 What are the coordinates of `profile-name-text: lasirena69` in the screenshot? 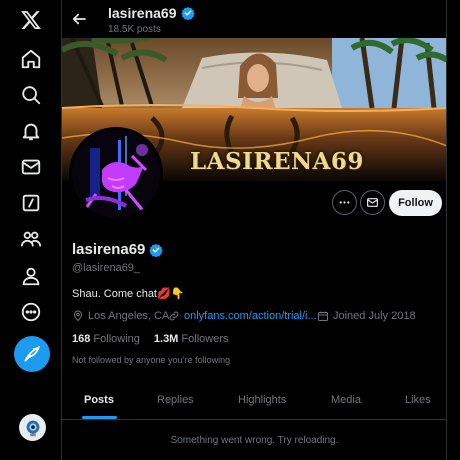 It's located at (109, 249).